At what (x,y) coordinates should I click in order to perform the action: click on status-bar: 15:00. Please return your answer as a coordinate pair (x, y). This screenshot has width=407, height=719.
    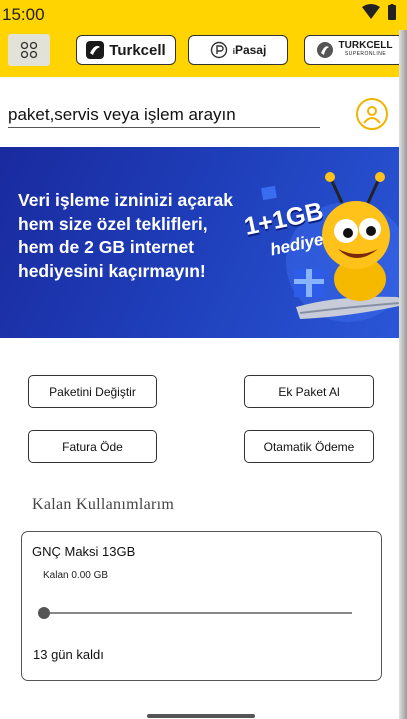
    Looking at the image, I should click on (203, 15).